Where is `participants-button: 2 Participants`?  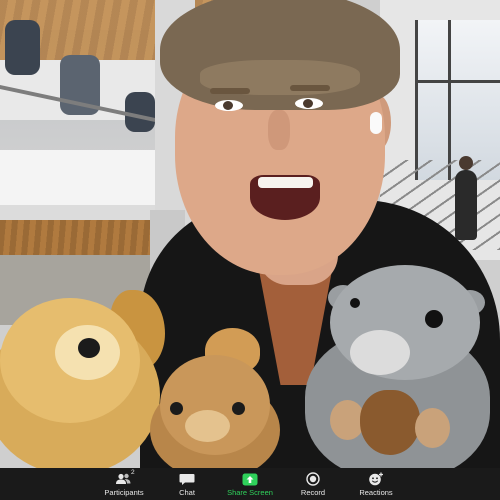
participants-button: 2 Participants is located at coordinates (124, 484).